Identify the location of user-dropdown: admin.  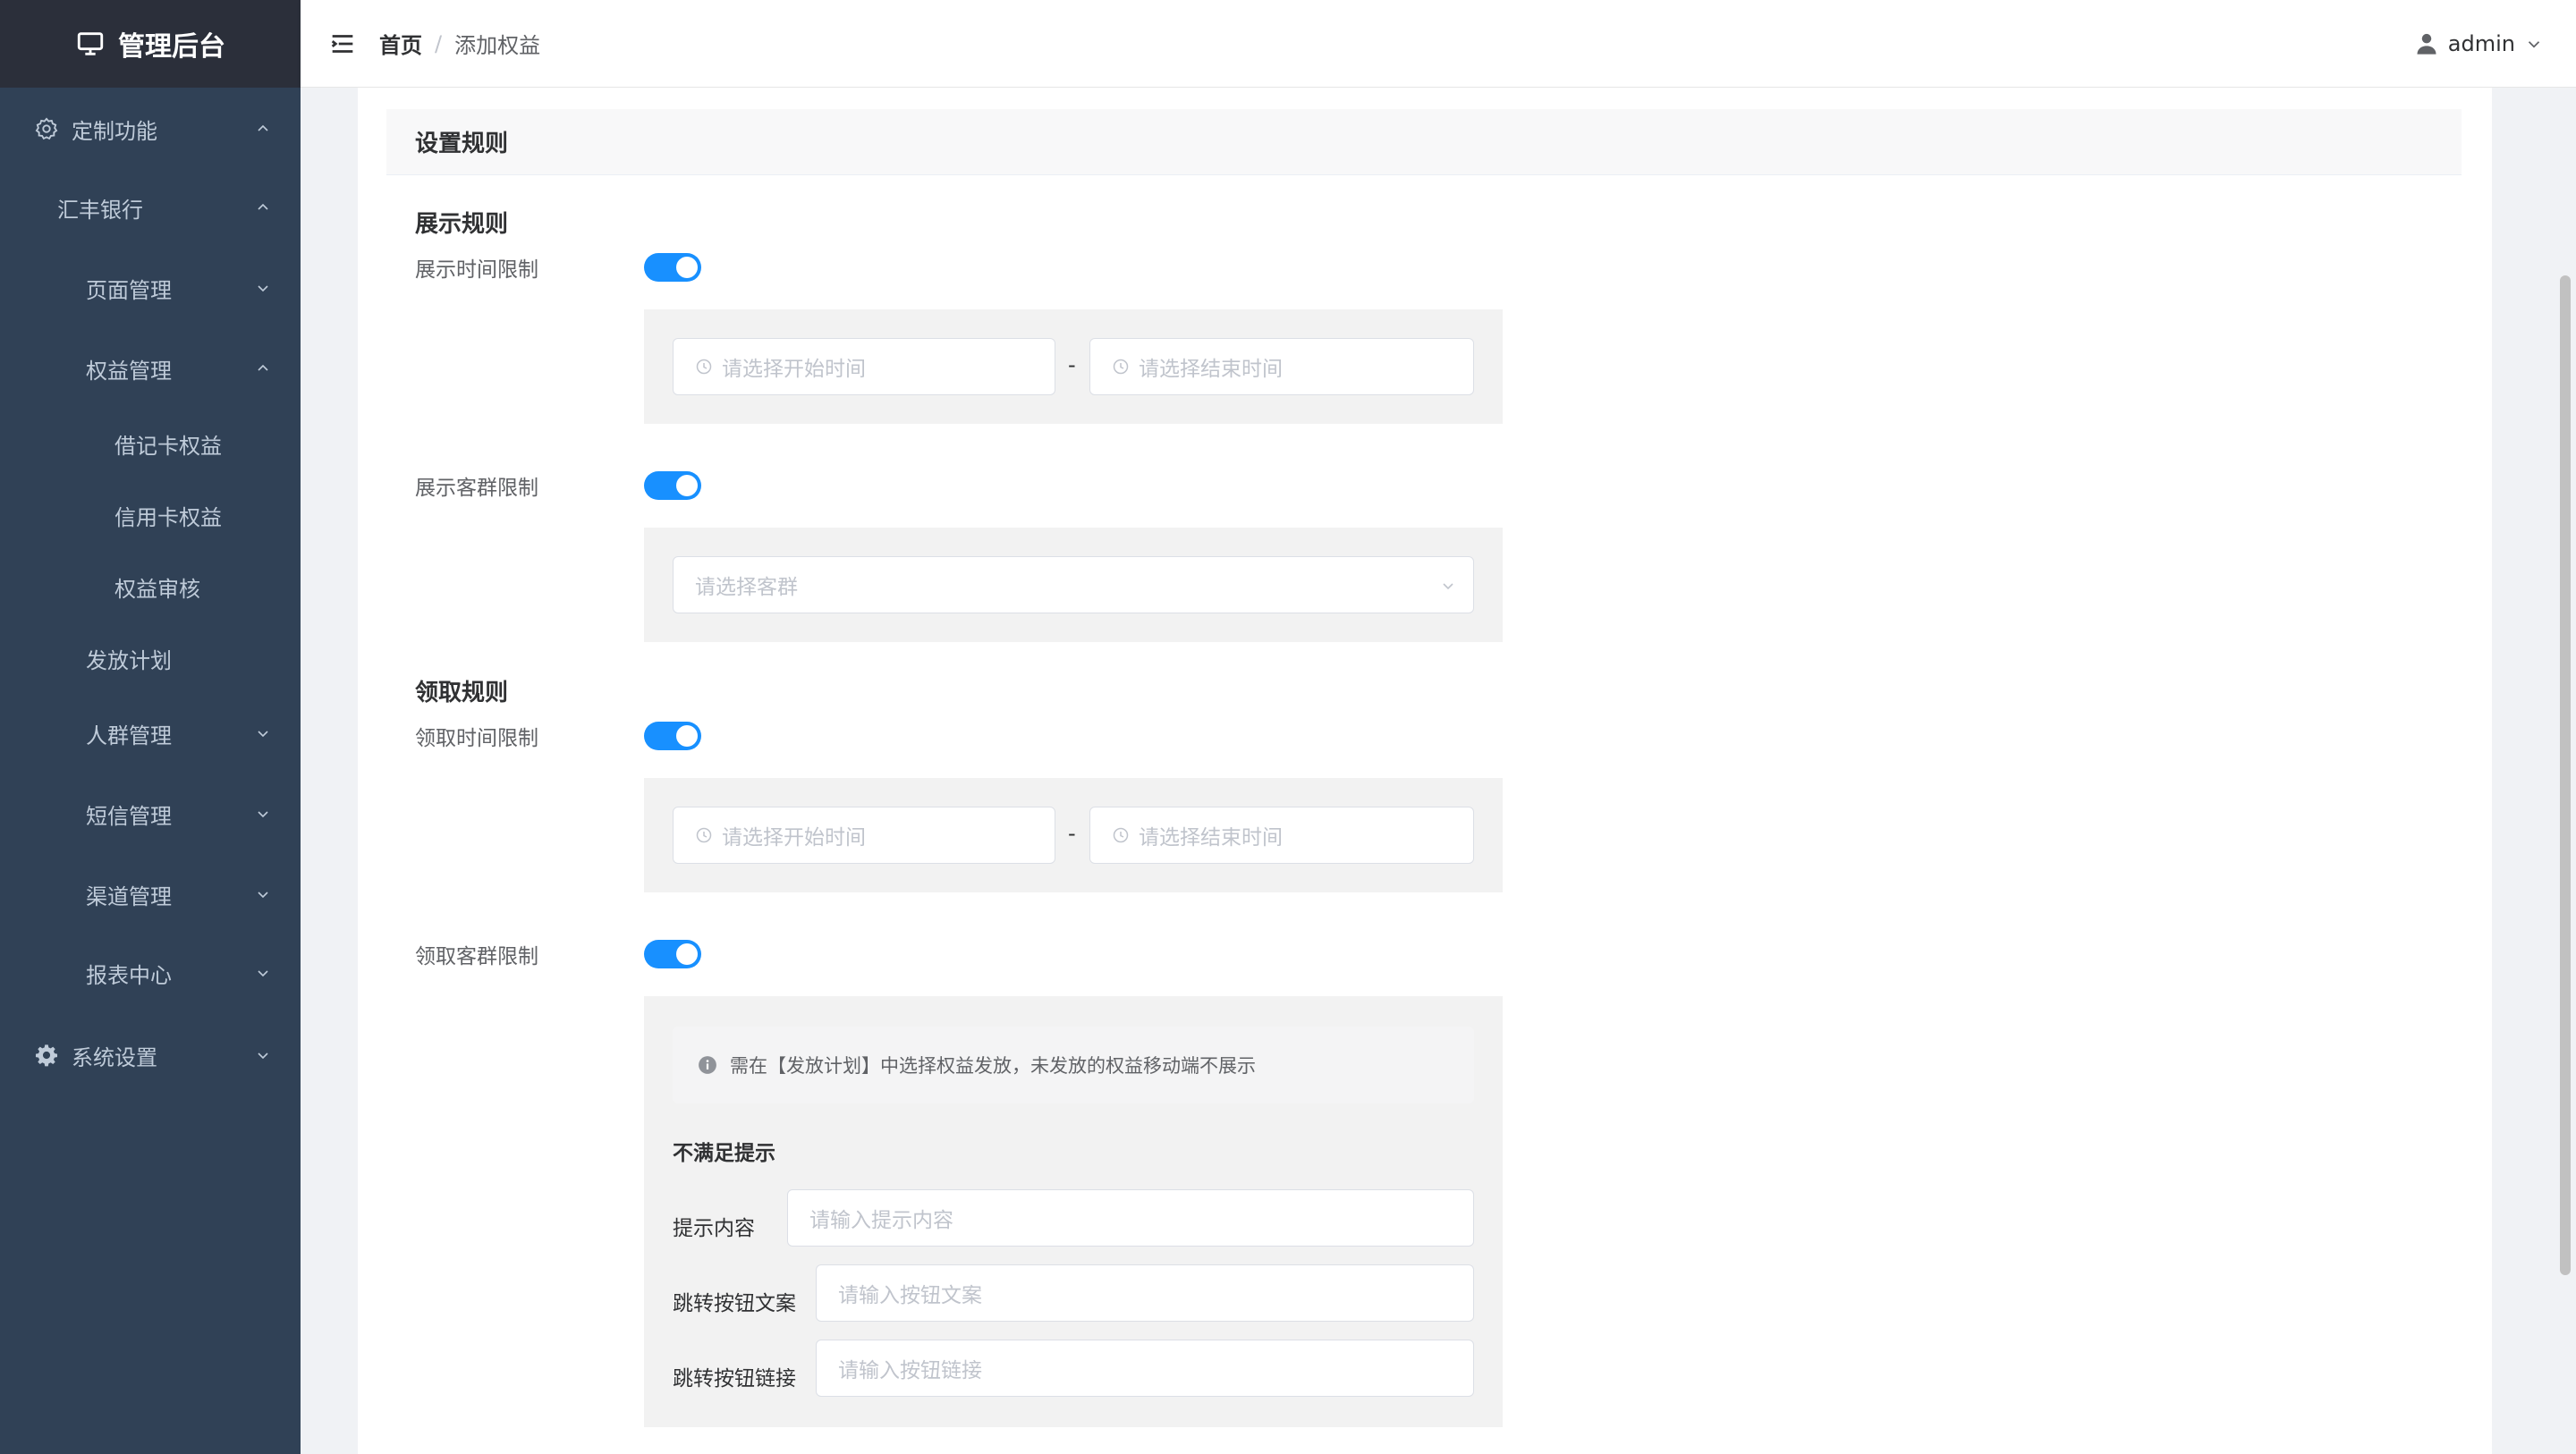
(2479, 44).